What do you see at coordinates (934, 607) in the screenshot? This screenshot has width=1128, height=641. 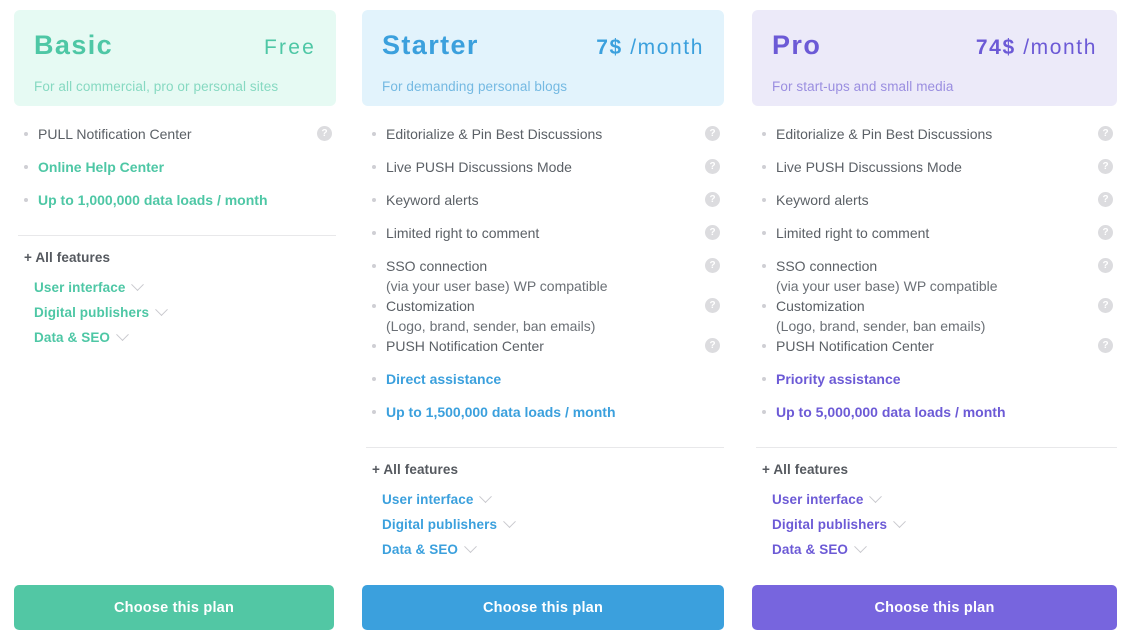 I see `choose-plan-button-pro: Choose this plan` at bounding box center [934, 607].